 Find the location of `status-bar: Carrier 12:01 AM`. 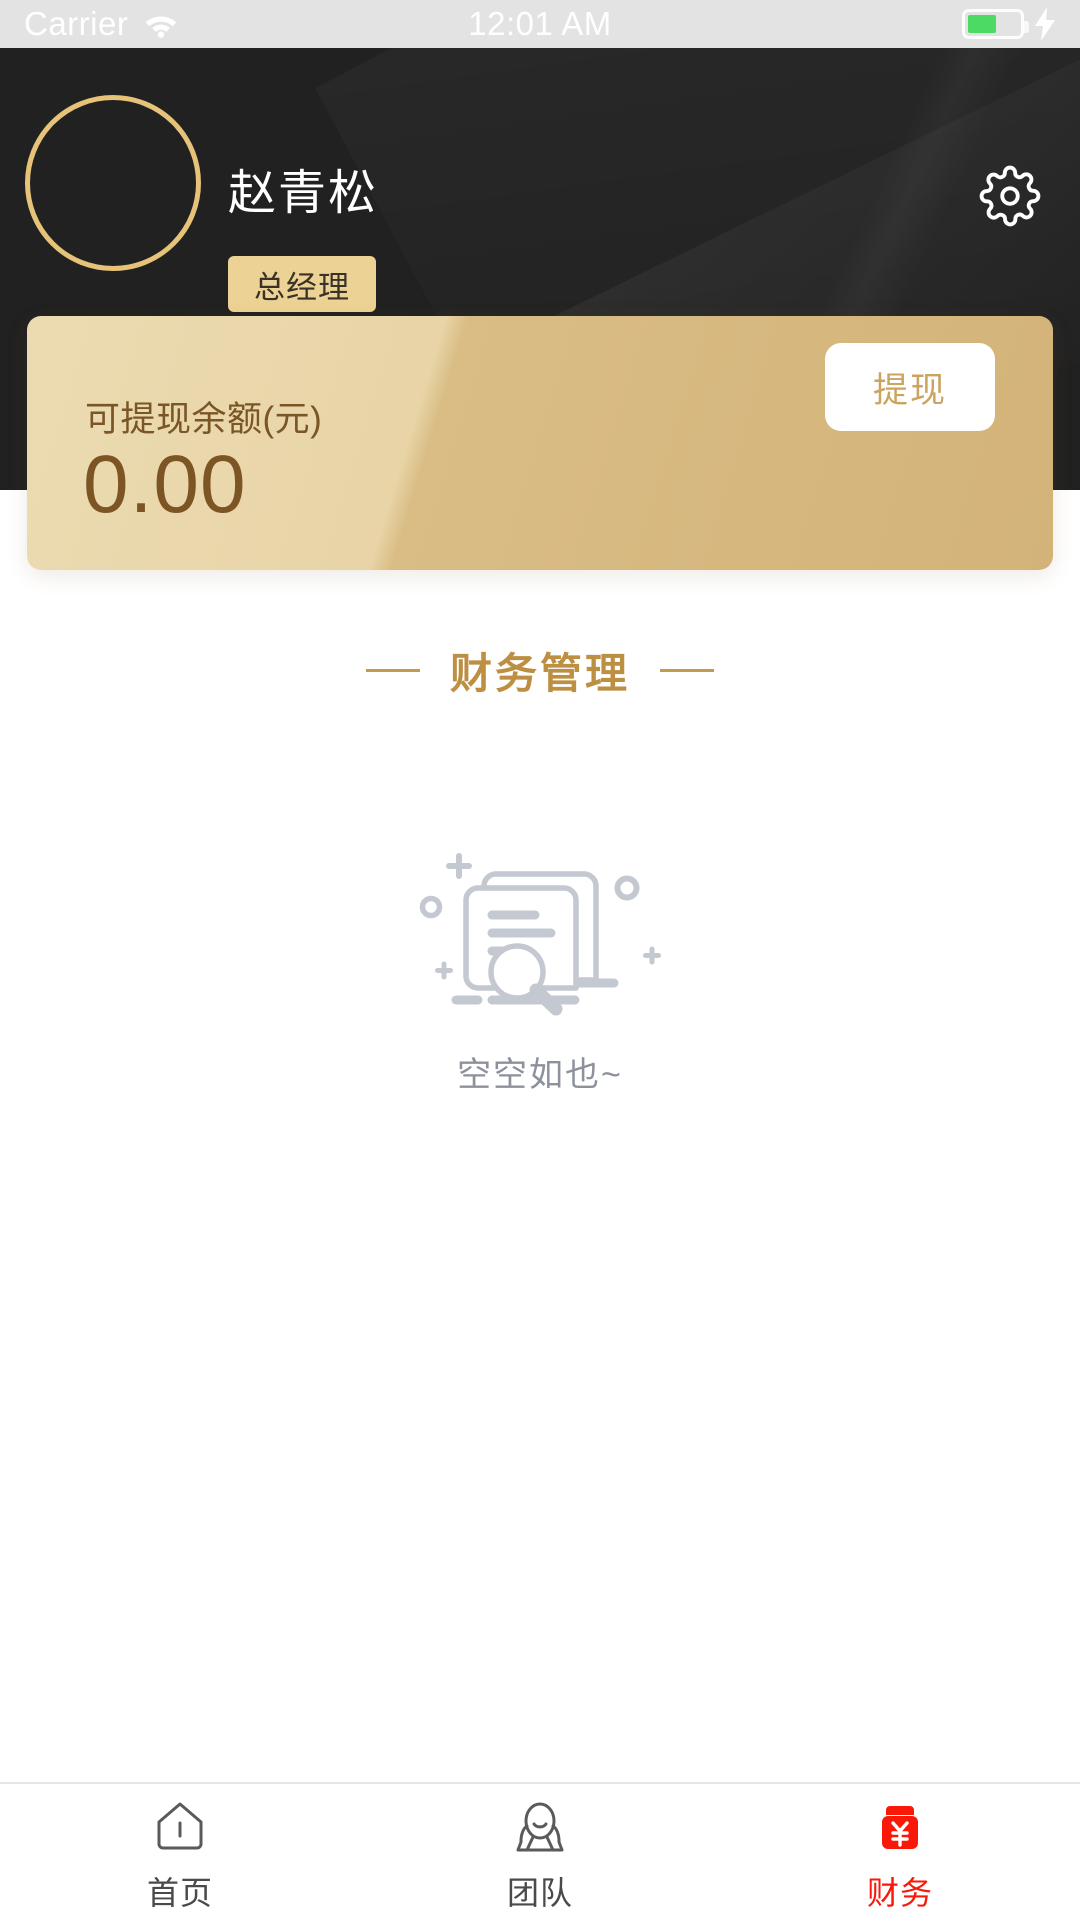

status-bar: Carrier 12:01 AM is located at coordinates (540, 24).